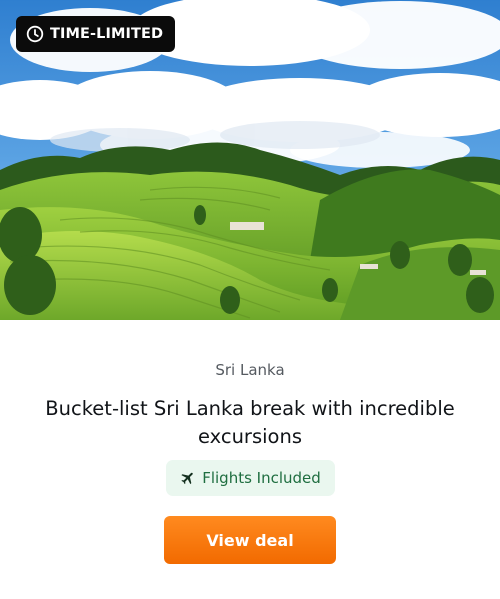 The height and width of the screenshot is (599, 500). Describe the element at coordinates (35, 34) in the screenshot. I see `clock-icon` at that location.